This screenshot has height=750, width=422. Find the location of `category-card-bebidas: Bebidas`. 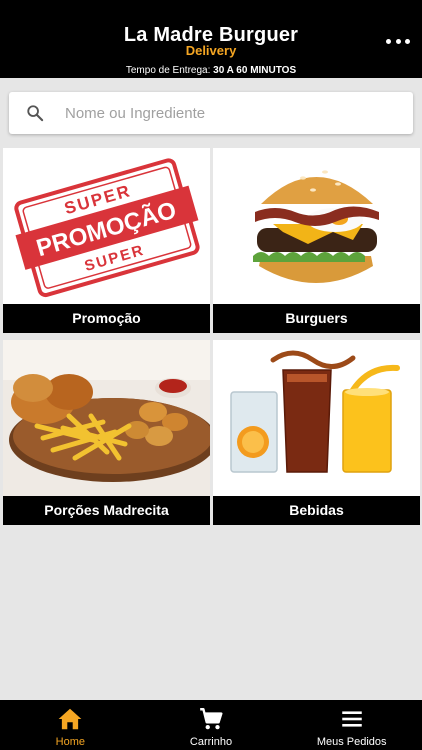

category-card-bebidas: Bebidas is located at coordinates (316, 432).